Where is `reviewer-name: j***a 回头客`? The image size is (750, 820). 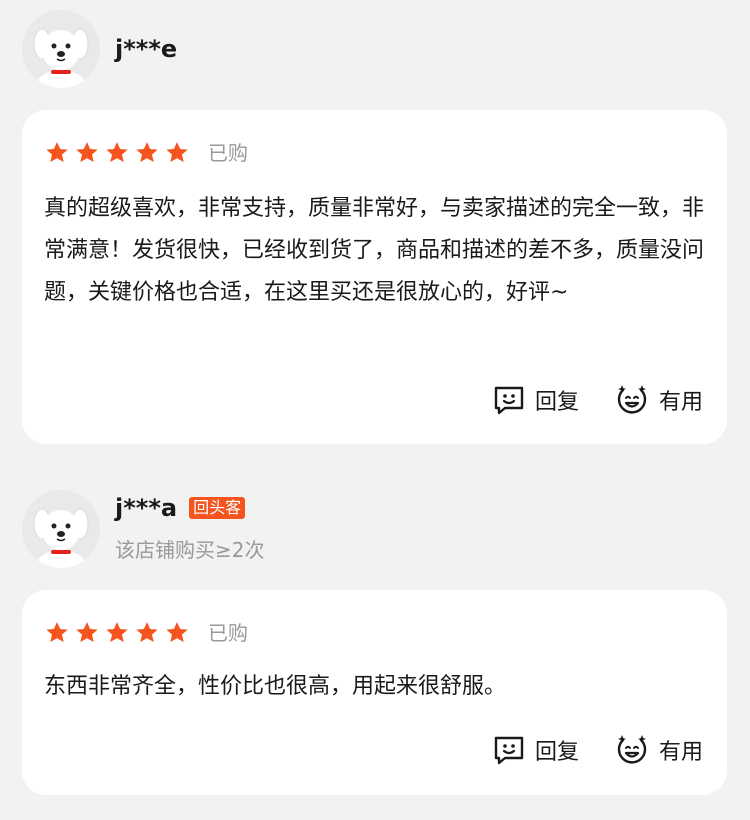 reviewer-name: j***a 回头客 is located at coordinates (180, 508).